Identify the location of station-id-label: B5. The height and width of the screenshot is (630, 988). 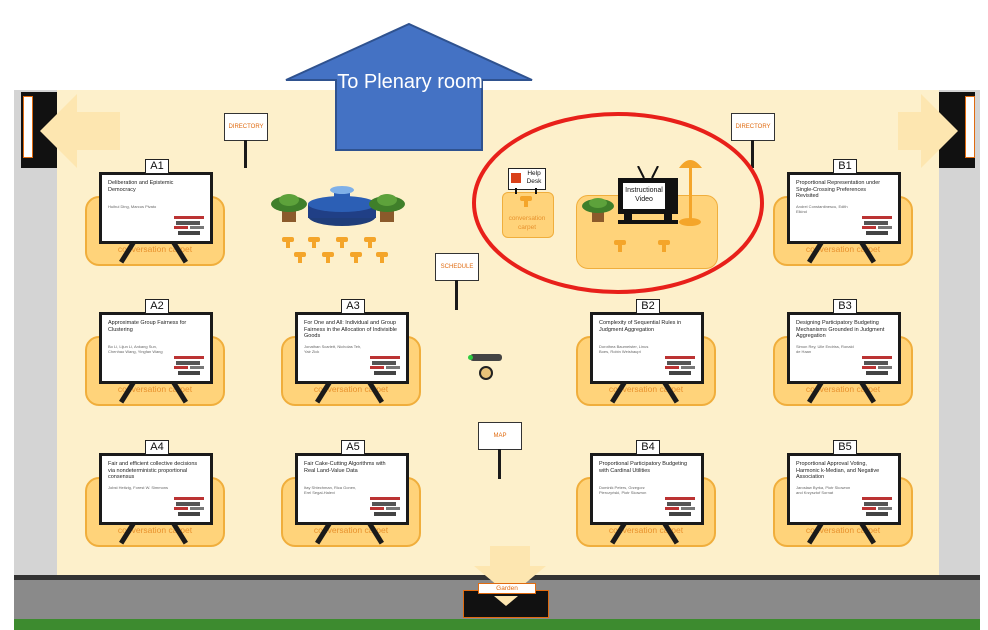
(845, 447).